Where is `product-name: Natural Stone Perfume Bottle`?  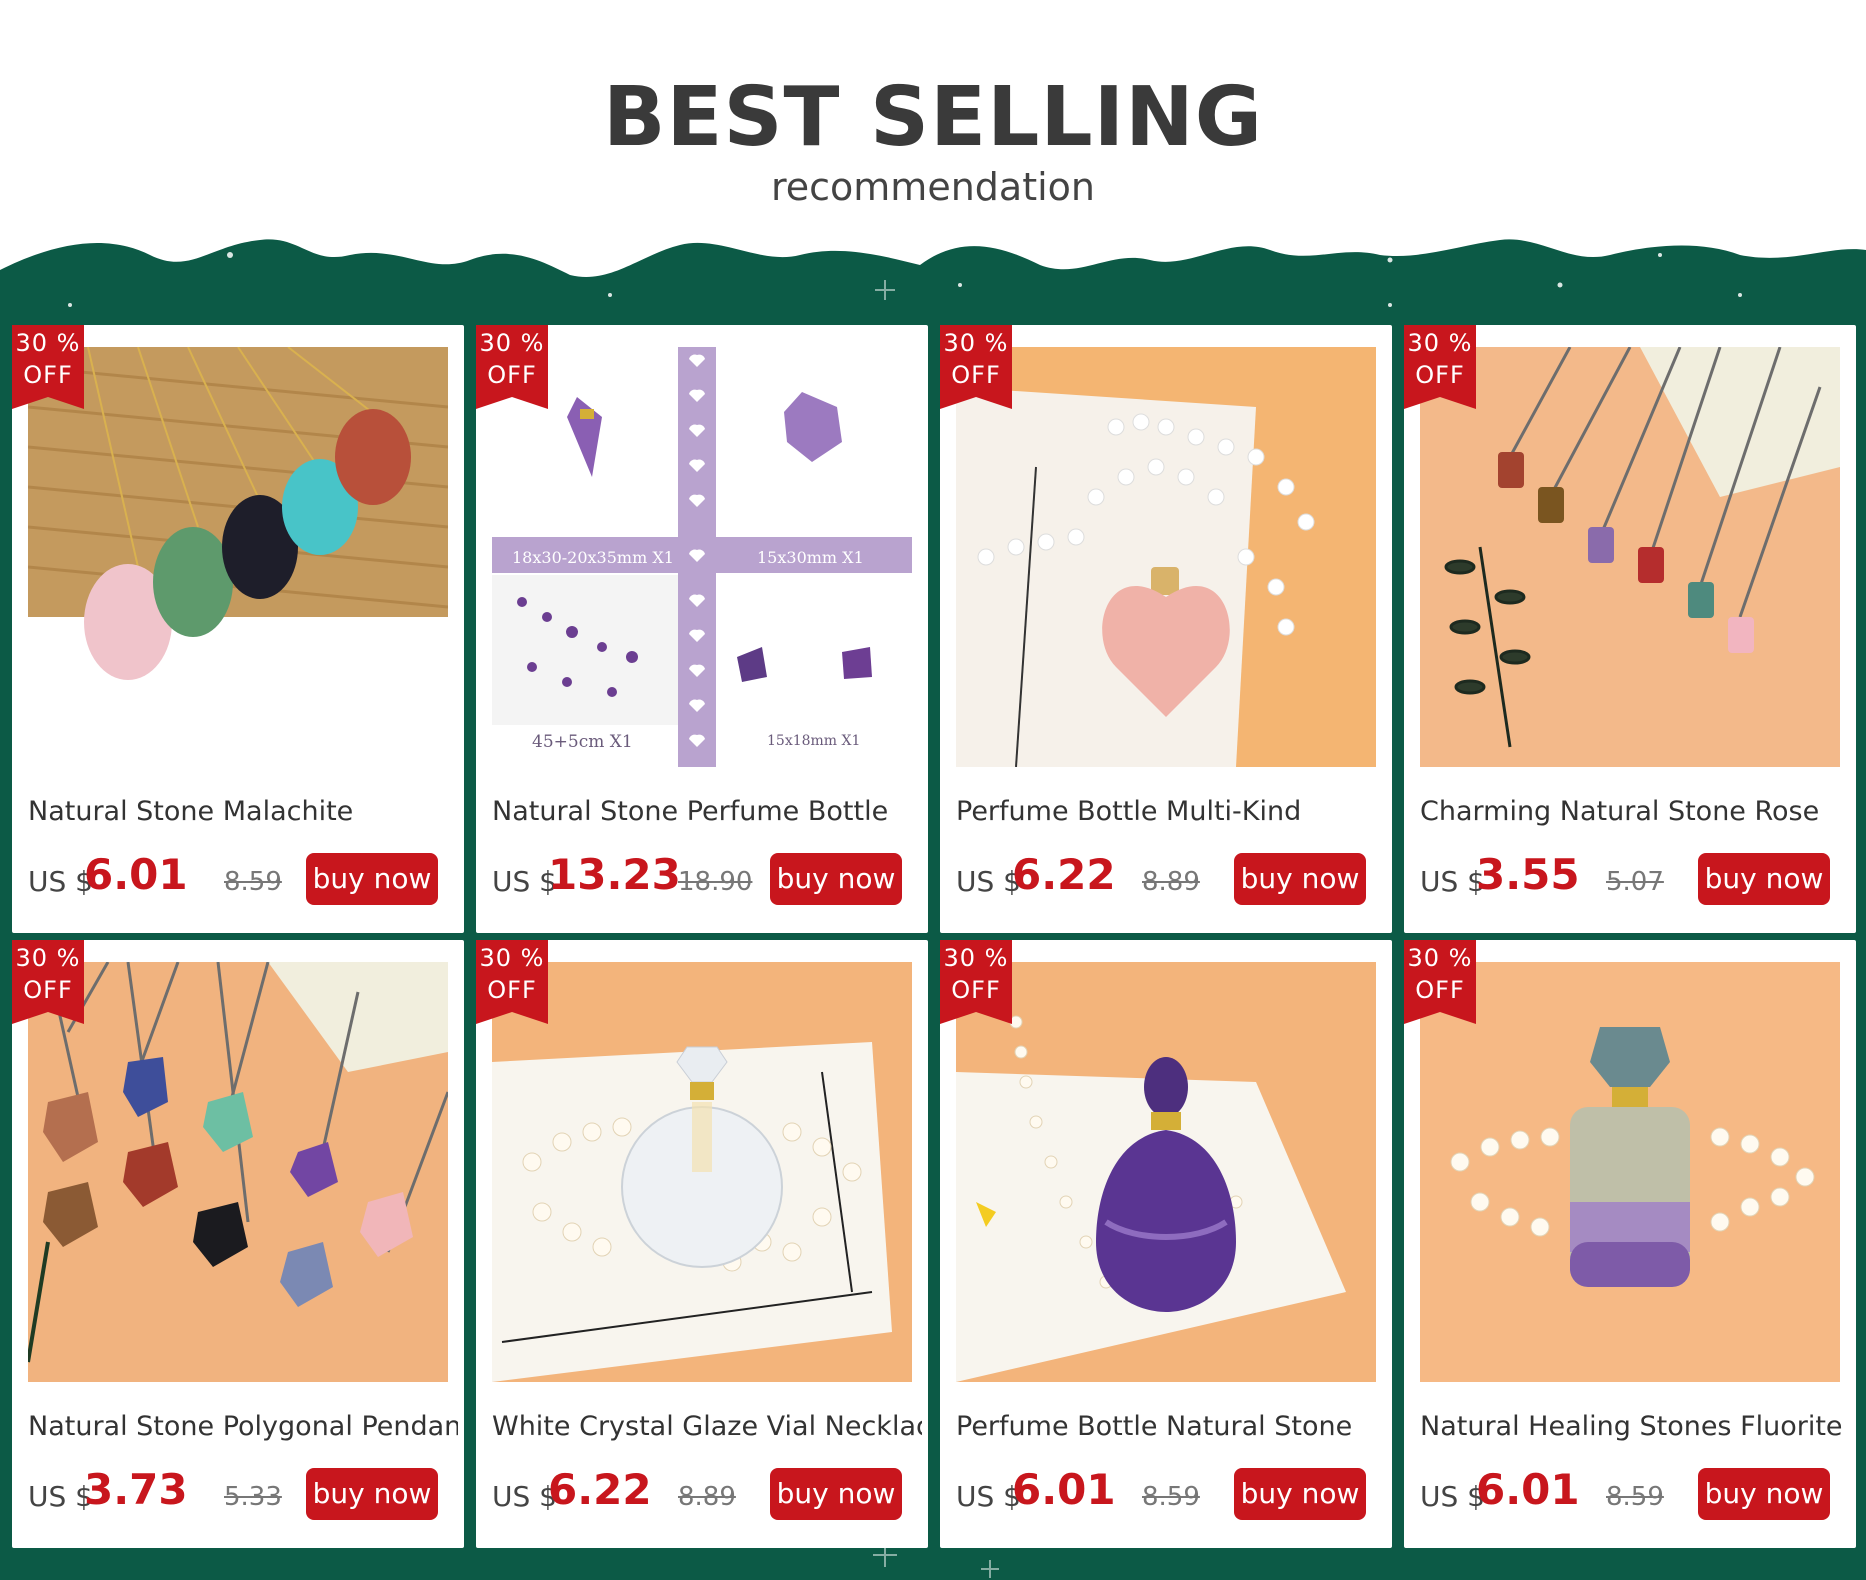 product-name: Natural Stone Perfume Bottle is located at coordinates (707, 812).